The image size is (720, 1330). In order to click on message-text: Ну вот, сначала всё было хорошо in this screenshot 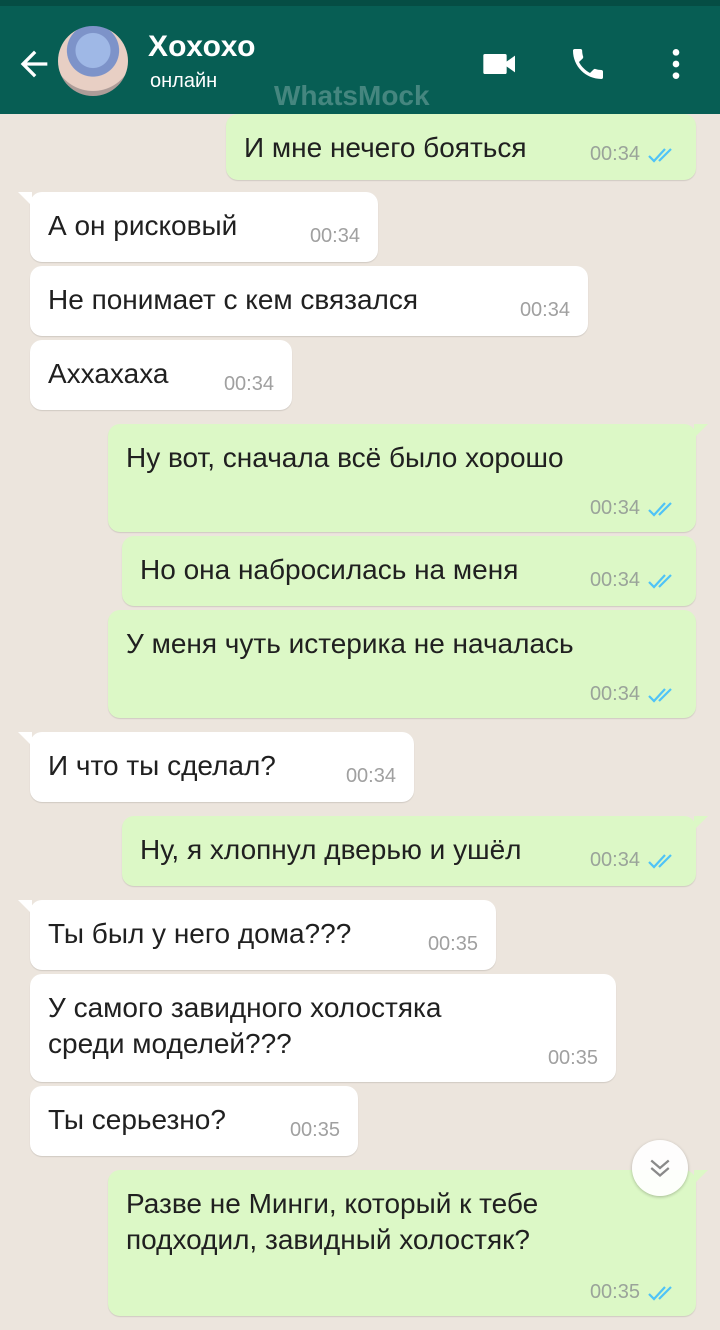, I will do `click(345, 457)`.